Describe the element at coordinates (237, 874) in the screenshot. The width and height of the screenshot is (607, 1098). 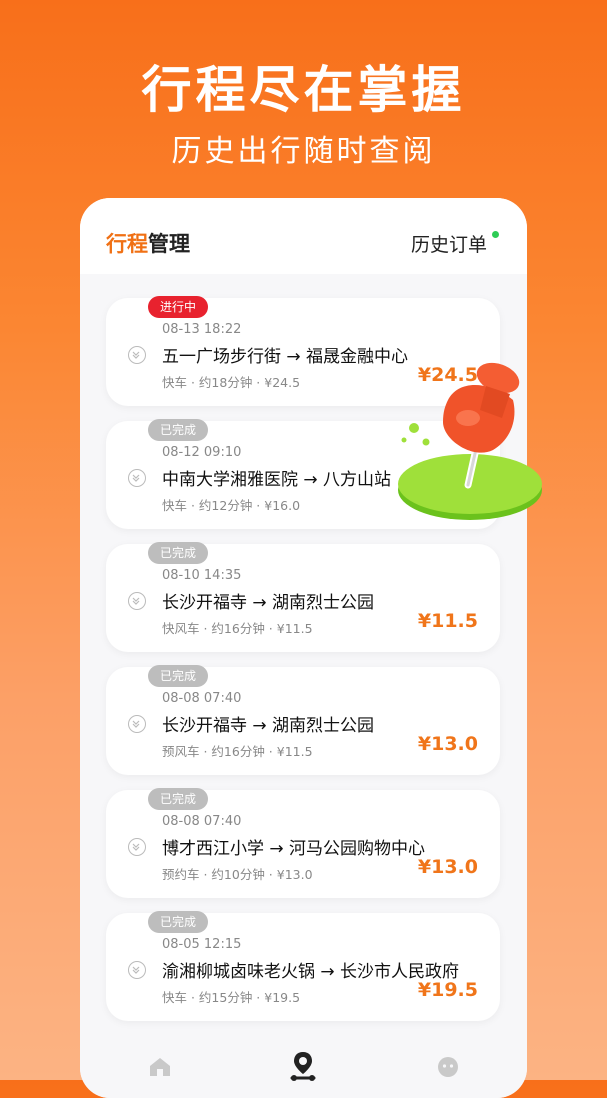
I see `trip-meta: 预约车 · 约10分钟 · ¥13.0` at that location.